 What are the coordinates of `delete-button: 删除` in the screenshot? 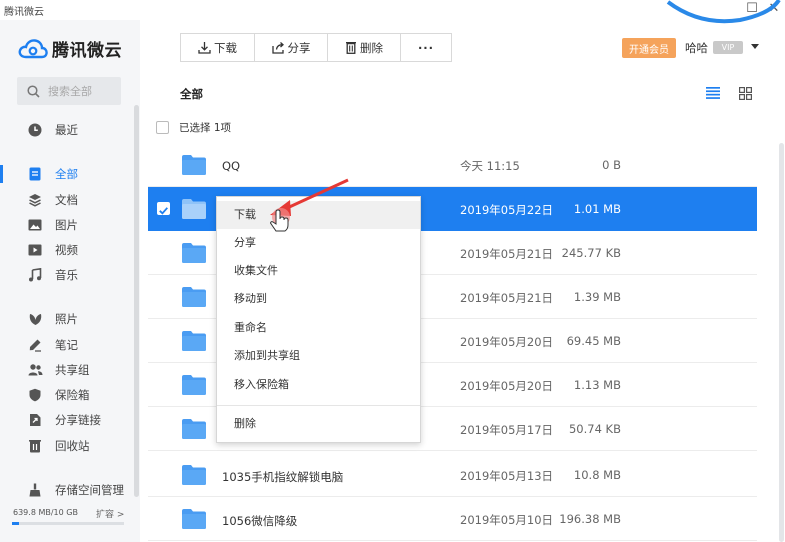 It's located at (364, 47).